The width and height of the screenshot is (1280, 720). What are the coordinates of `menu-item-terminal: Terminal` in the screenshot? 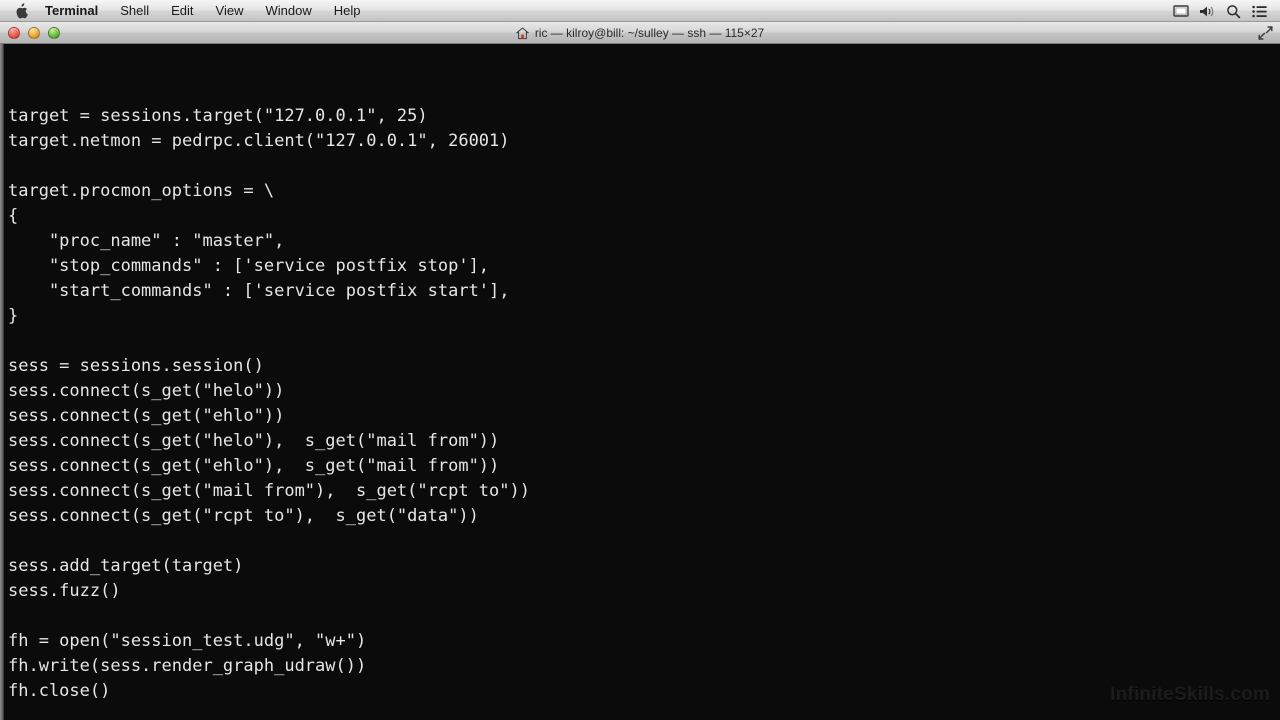 It's located at (71, 11).